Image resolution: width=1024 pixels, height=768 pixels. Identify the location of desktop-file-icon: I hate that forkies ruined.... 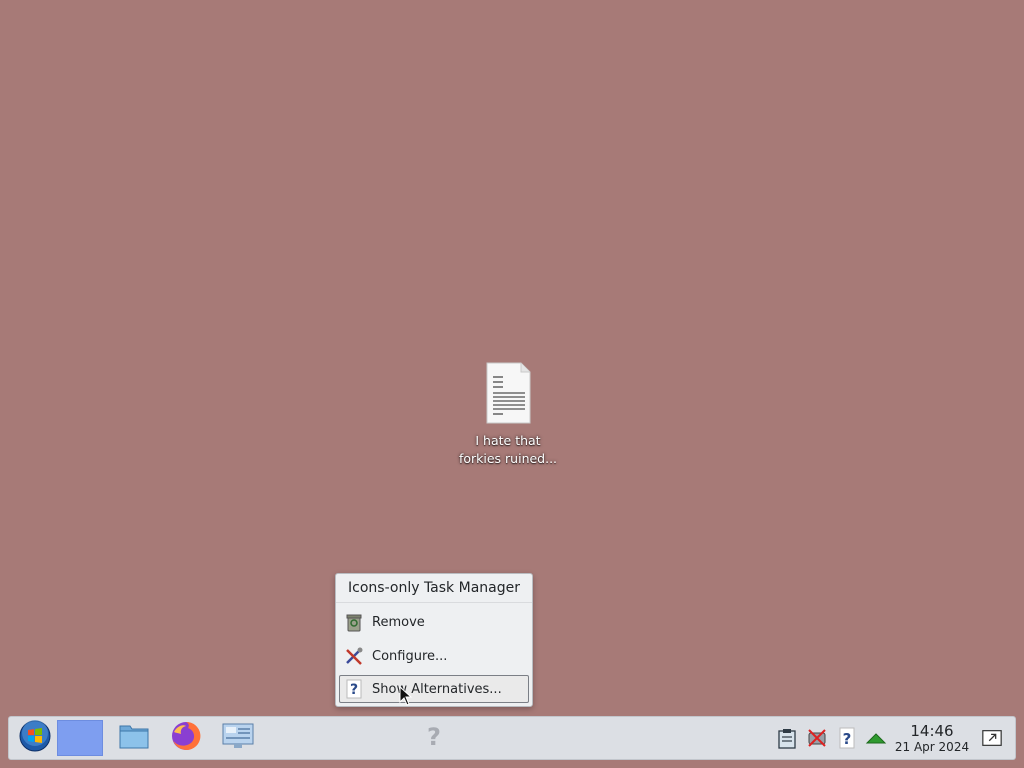
(508, 414).